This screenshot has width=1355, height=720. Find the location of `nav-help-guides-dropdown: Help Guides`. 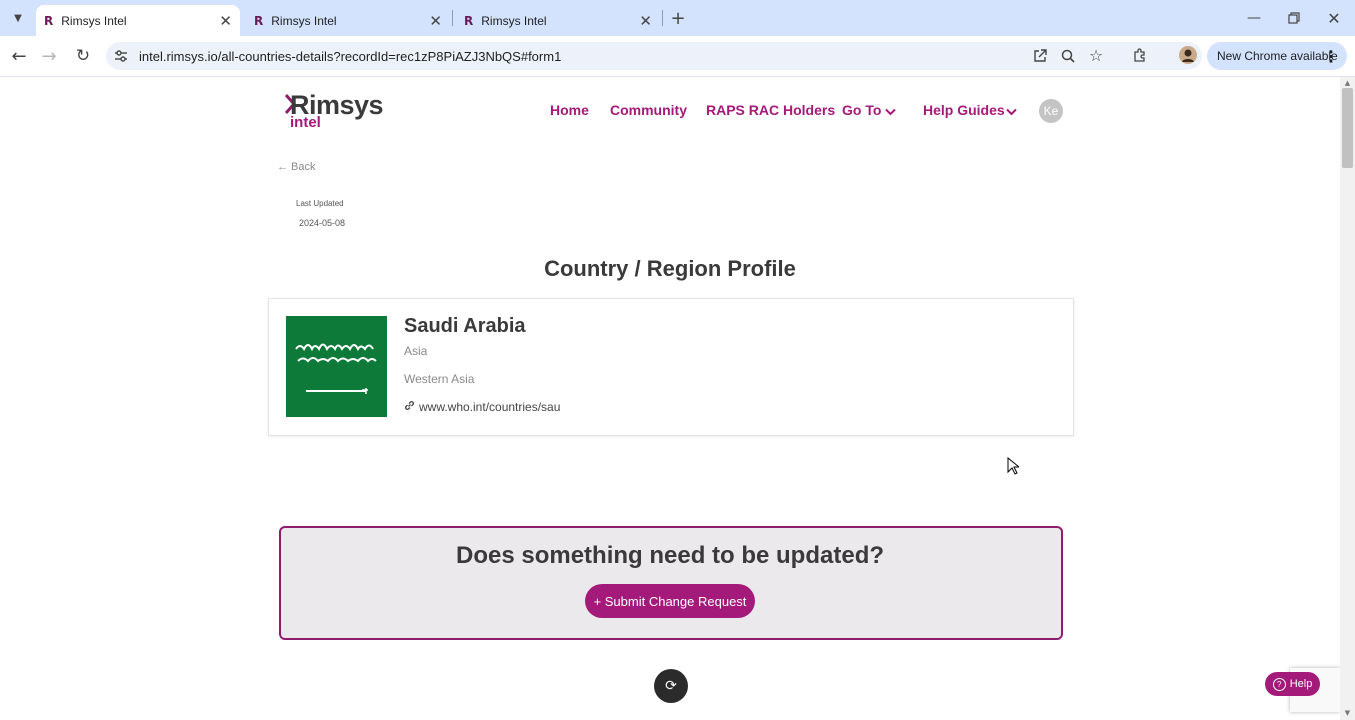

nav-help-guides-dropdown: Help Guides is located at coordinates (964, 110).